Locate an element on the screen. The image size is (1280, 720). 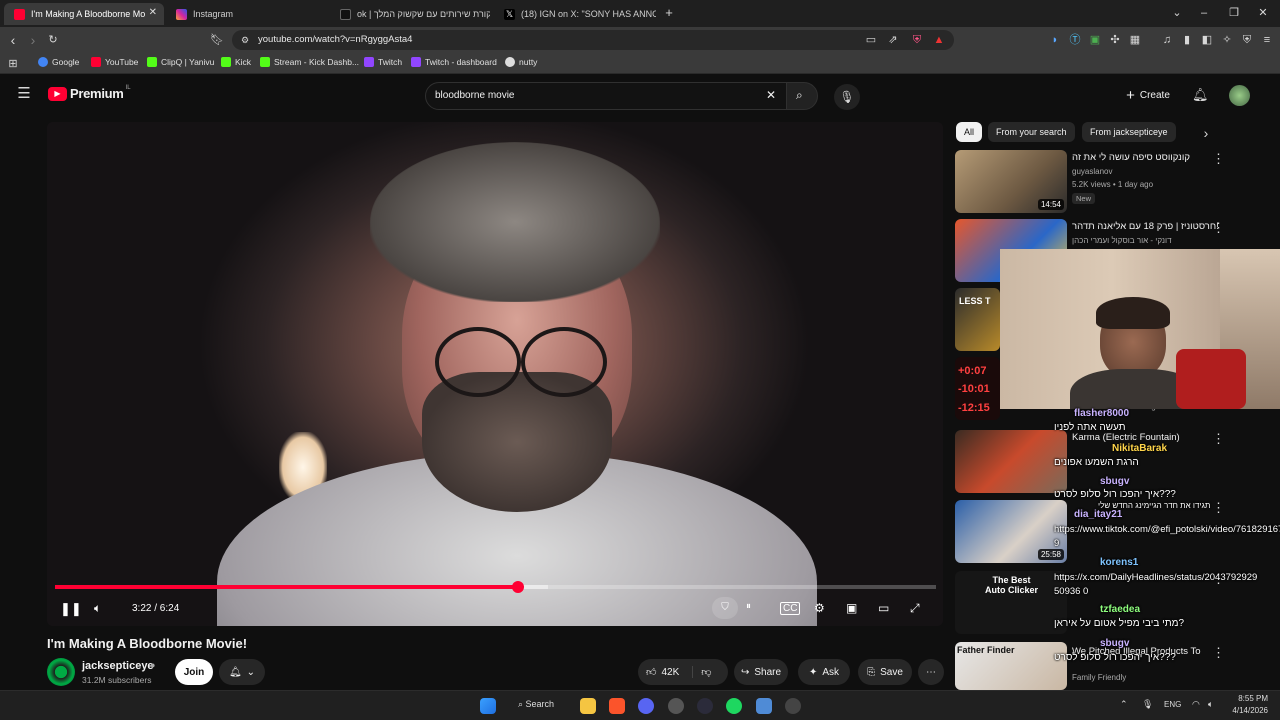
autoplay-toggle: ⏸︎ is located at coordinates (748, 606).